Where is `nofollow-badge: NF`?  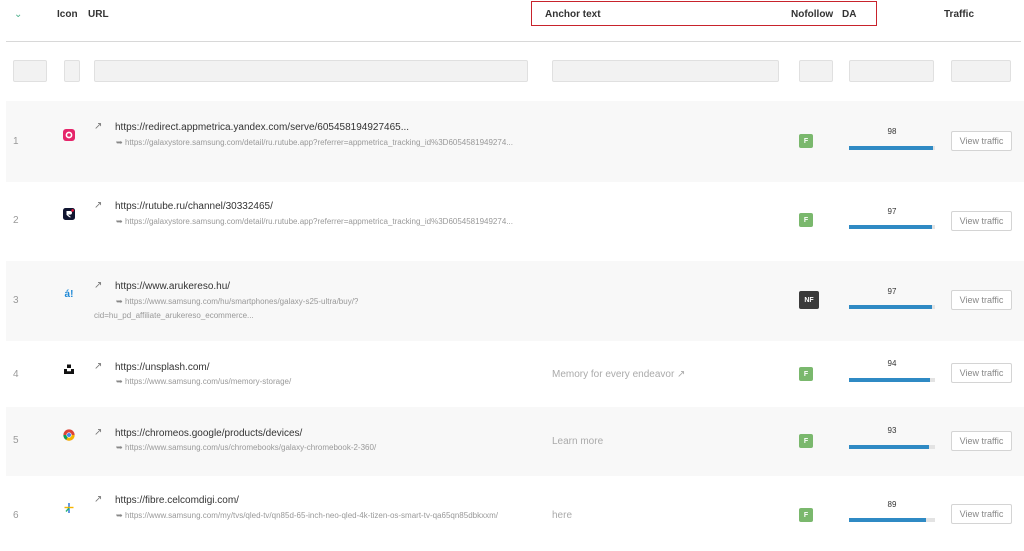 nofollow-badge: NF is located at coordinates (809, 300).